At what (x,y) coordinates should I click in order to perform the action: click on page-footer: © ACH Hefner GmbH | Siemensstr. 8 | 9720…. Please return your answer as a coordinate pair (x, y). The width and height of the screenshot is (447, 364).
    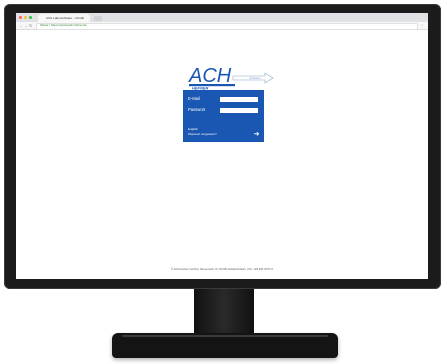
    Looking at the image, I should click on (222, 269).